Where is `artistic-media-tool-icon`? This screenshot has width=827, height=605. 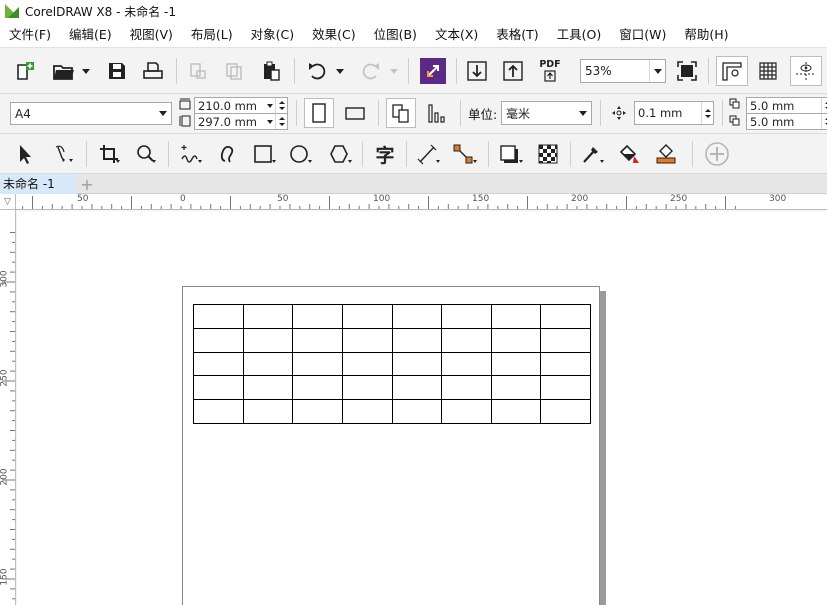
artistic-media-tool-icon is located at coordinates (228, 154).